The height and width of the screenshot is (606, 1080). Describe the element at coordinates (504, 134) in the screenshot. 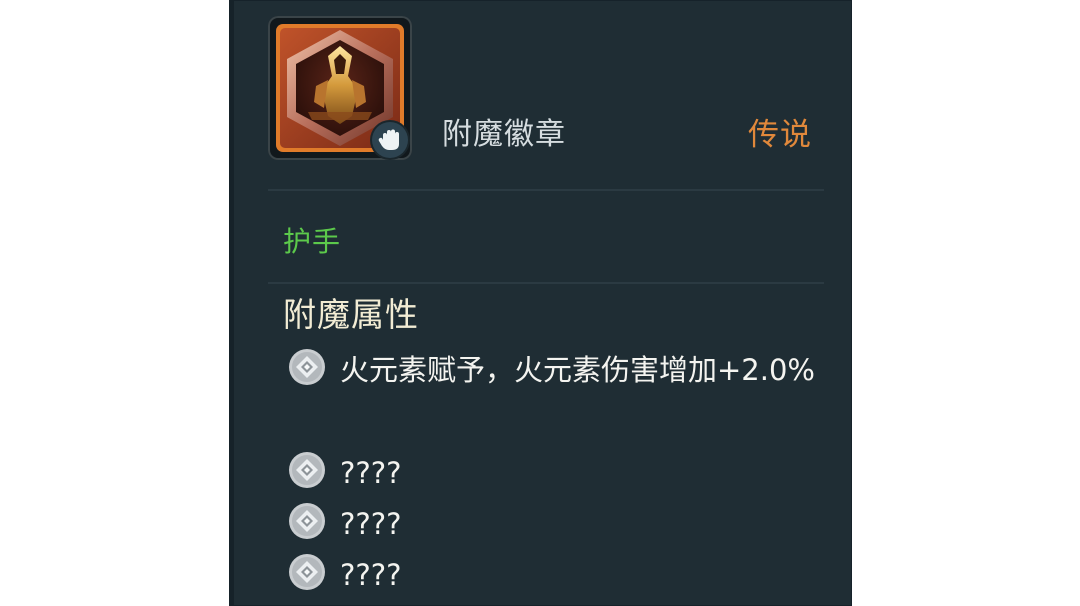

I see `item-name: 附魔徽章` at that location.